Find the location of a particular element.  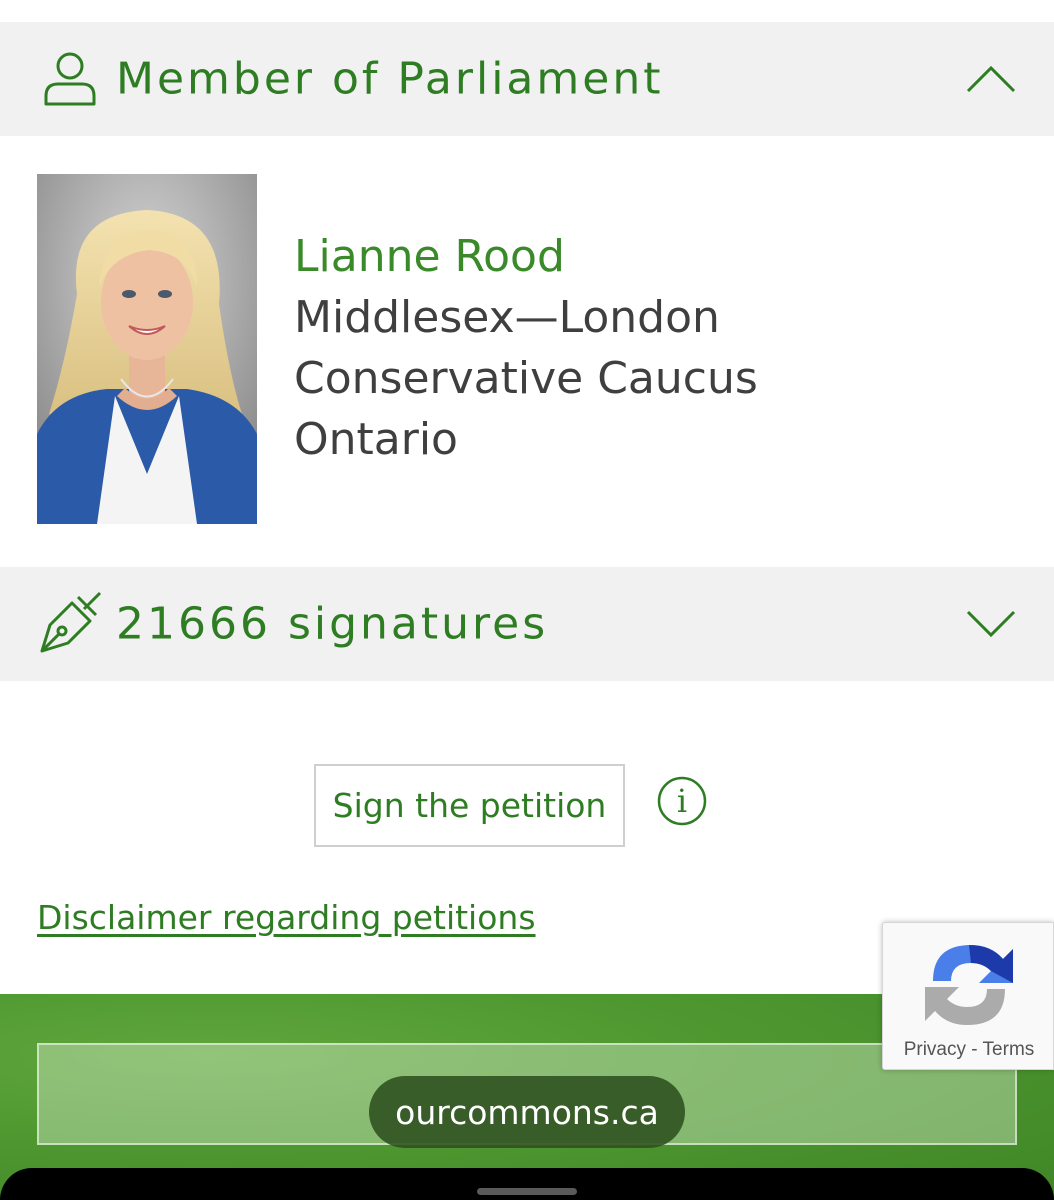

mp-province: Ontario is located at coordinates (376, 439).